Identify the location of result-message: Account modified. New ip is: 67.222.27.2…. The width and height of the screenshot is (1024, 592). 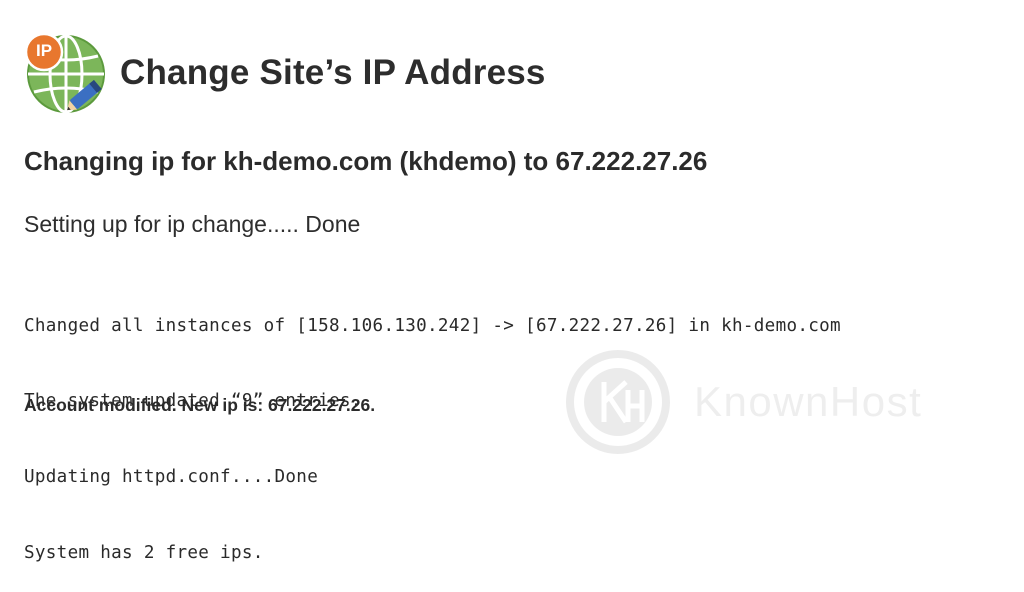
(200, 405).